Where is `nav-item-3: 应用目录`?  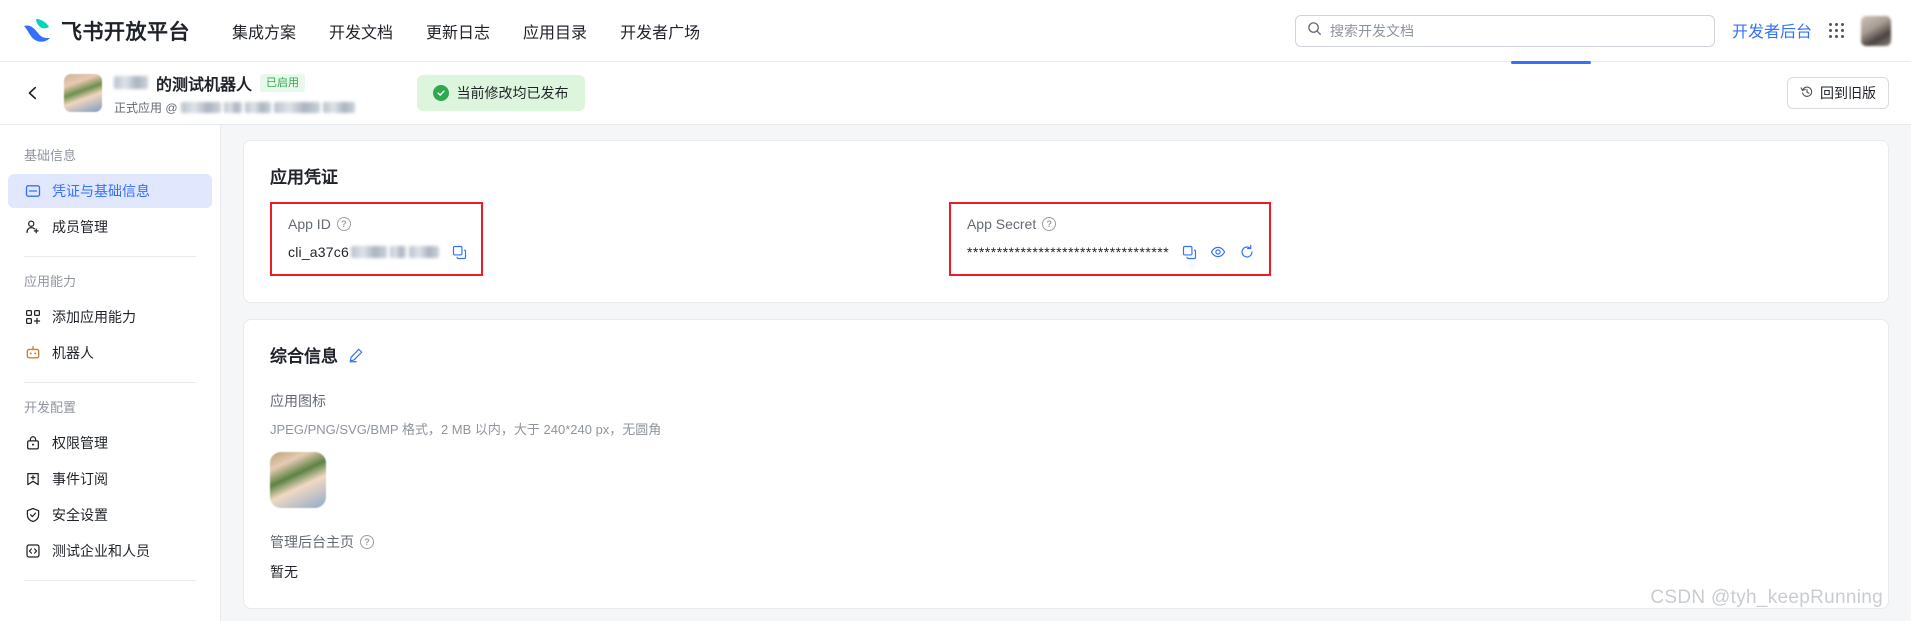 nav-item-3: 应用目录 is located at coordinates (555, 31).